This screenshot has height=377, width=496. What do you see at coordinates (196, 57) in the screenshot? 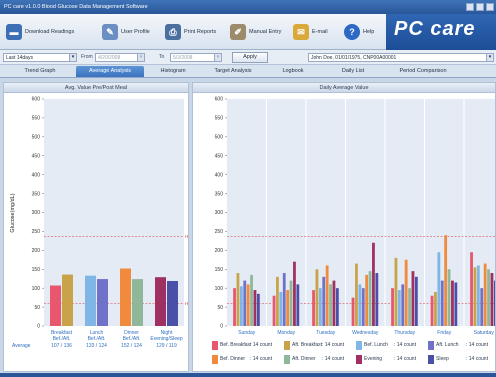
I see `to-date-field: 5/3/2008 ▾` at bounding box center [196, 57].